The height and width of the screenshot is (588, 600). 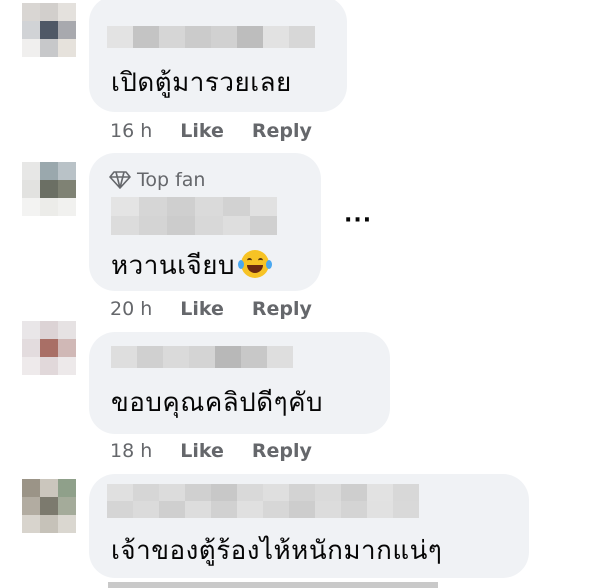 I want to click on comment-time: 20 h, so click(x=131, y=309).